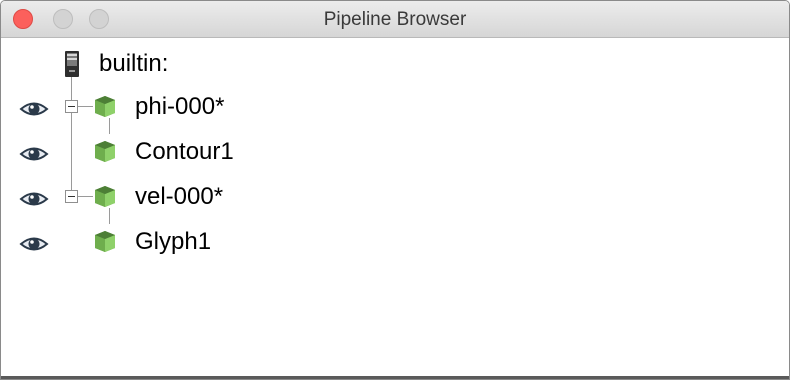 The height and width of the screenshot is (380, 790). What do you see at coordinates (395, 108) in the screenshot?
I see `tree-item-phi-000: phi-000*` at bounding box center [395, 108].